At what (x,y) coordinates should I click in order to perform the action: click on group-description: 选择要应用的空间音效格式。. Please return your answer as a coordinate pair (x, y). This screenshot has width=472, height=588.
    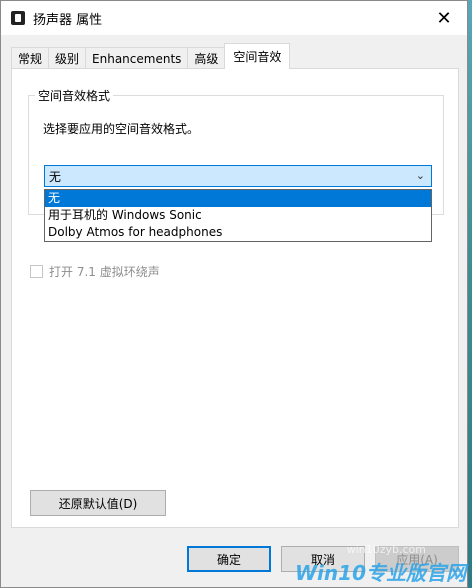
    Looking at the image, I should click on (121, 129).